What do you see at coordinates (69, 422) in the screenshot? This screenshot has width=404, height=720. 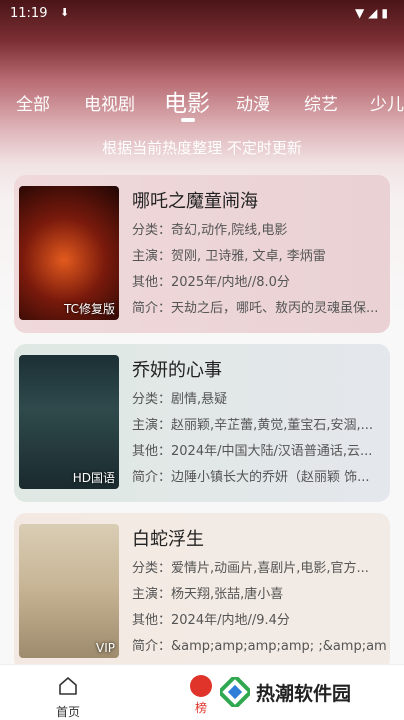 I see `movie-poster: HD国语` at bounding box center [69, 422].